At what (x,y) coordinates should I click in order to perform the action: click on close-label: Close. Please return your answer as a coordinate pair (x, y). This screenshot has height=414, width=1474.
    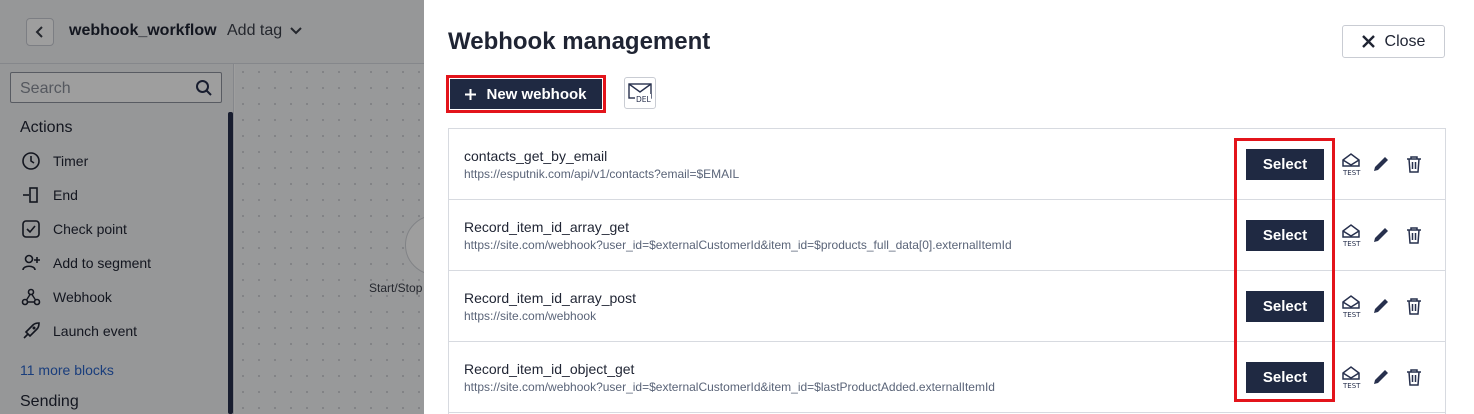
    Looking at the image, I should click on (1405, 41).